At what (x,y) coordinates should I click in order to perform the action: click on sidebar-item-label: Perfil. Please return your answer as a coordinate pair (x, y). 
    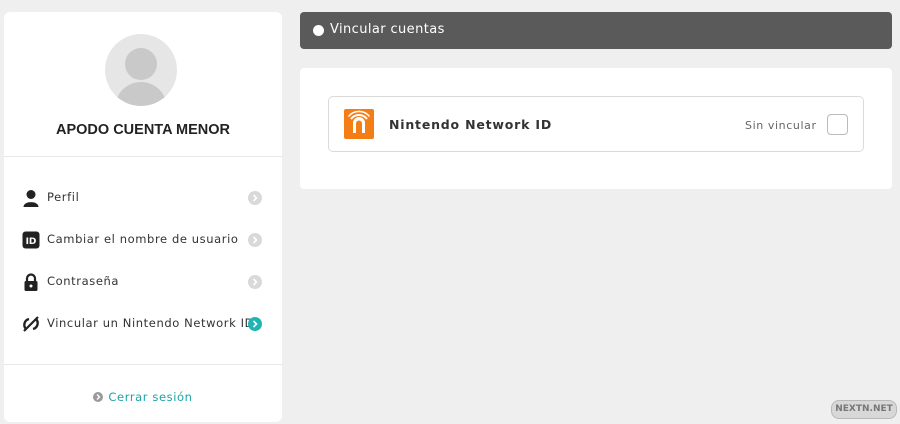
    Looking at the image, I should click on (63, 197).